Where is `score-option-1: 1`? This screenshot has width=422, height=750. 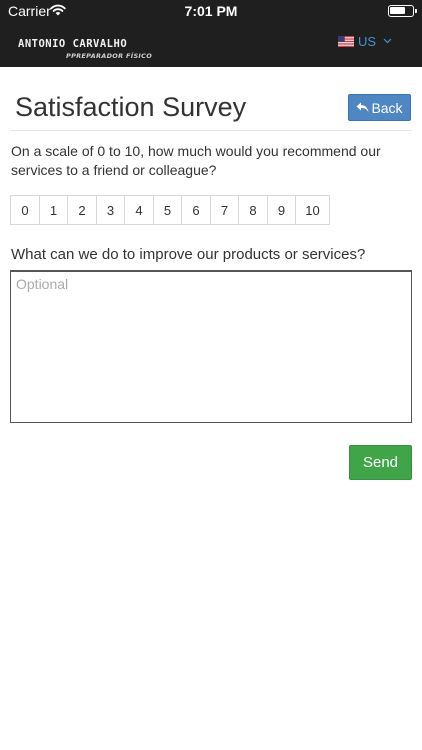 score-option-1: 1 is located at coordinates (54, 210).